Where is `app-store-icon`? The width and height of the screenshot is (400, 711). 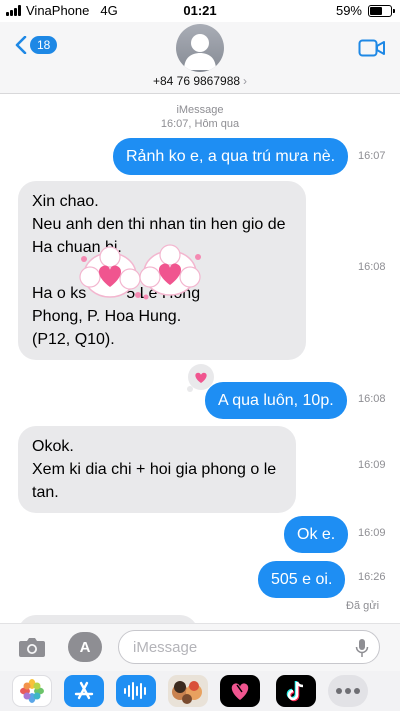 app-store-icon is located at coordinates (84, 691).